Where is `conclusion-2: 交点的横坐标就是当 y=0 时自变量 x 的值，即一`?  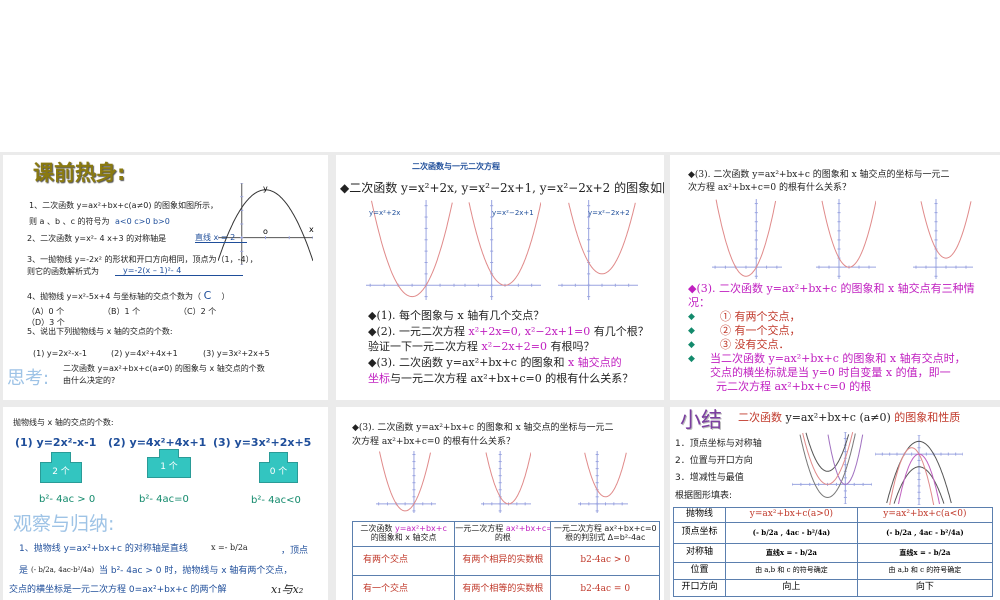
conclusion-2: 交点的横坐标就是当 y=0 时自变量 x 的值，即一 is located at coordinates (830, 372).